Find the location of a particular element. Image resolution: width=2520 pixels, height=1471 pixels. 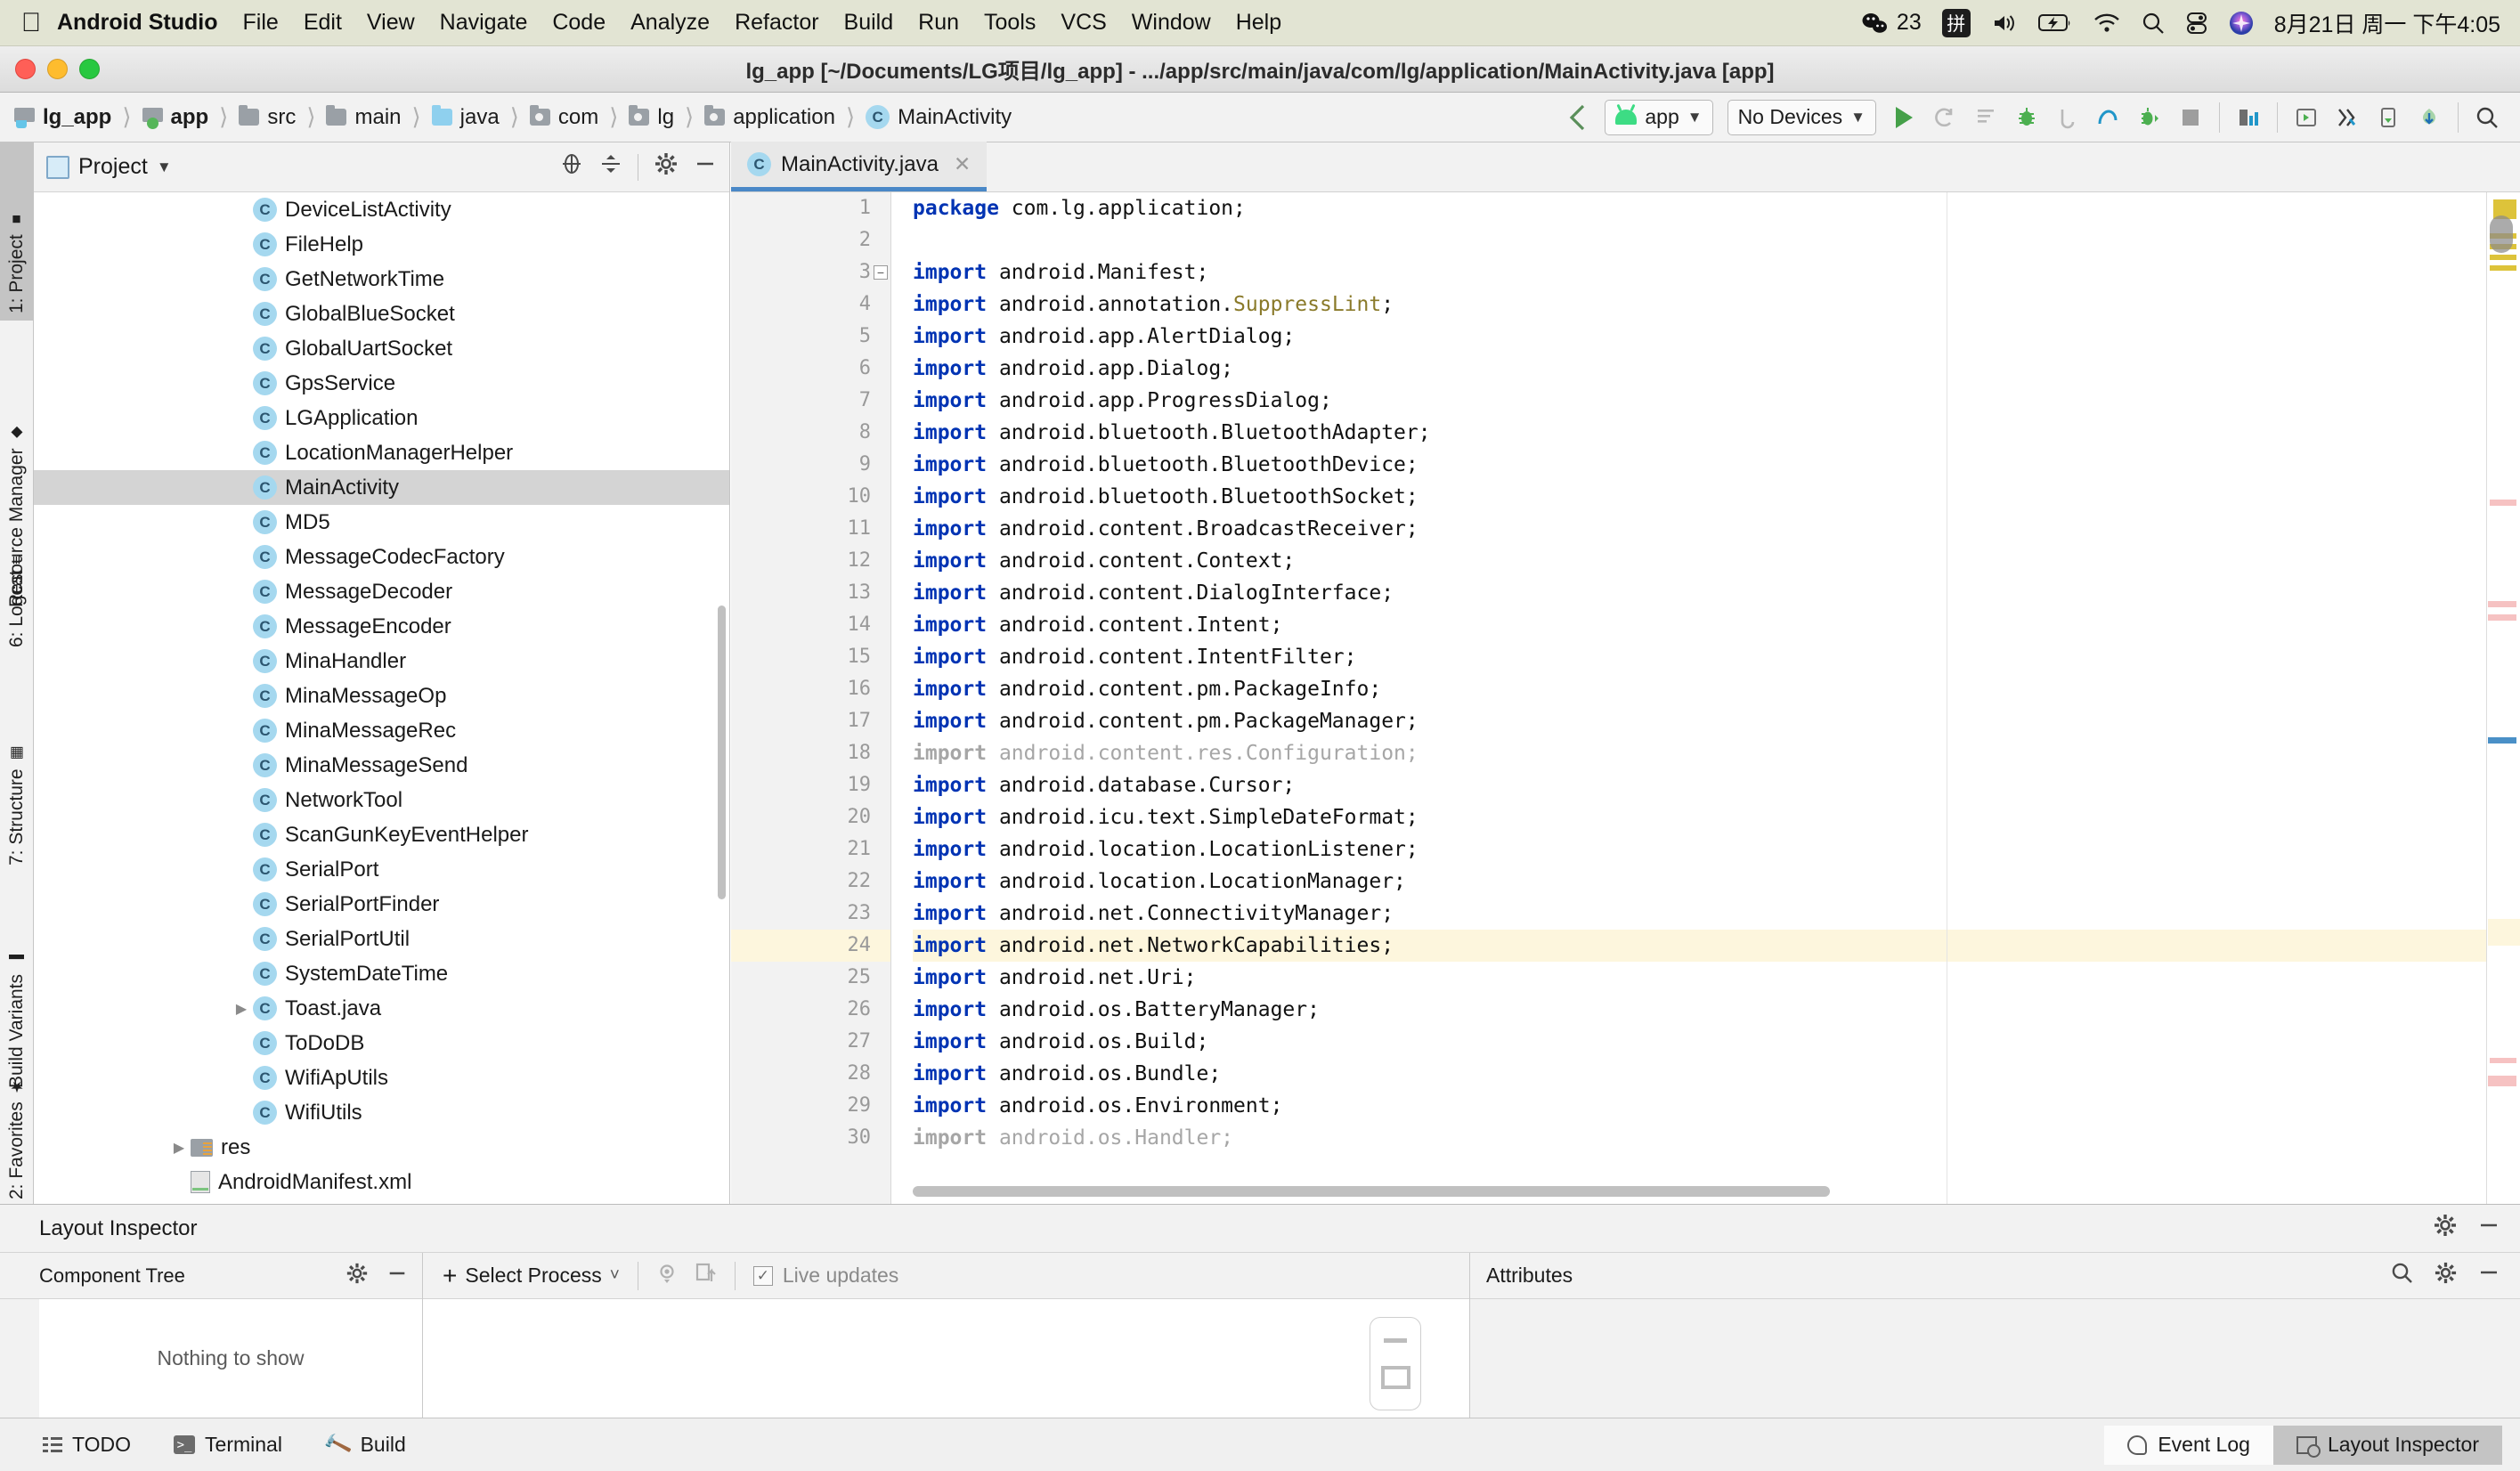

tree-item-serialport: C SerialPort is located at coordinates (381, 869).